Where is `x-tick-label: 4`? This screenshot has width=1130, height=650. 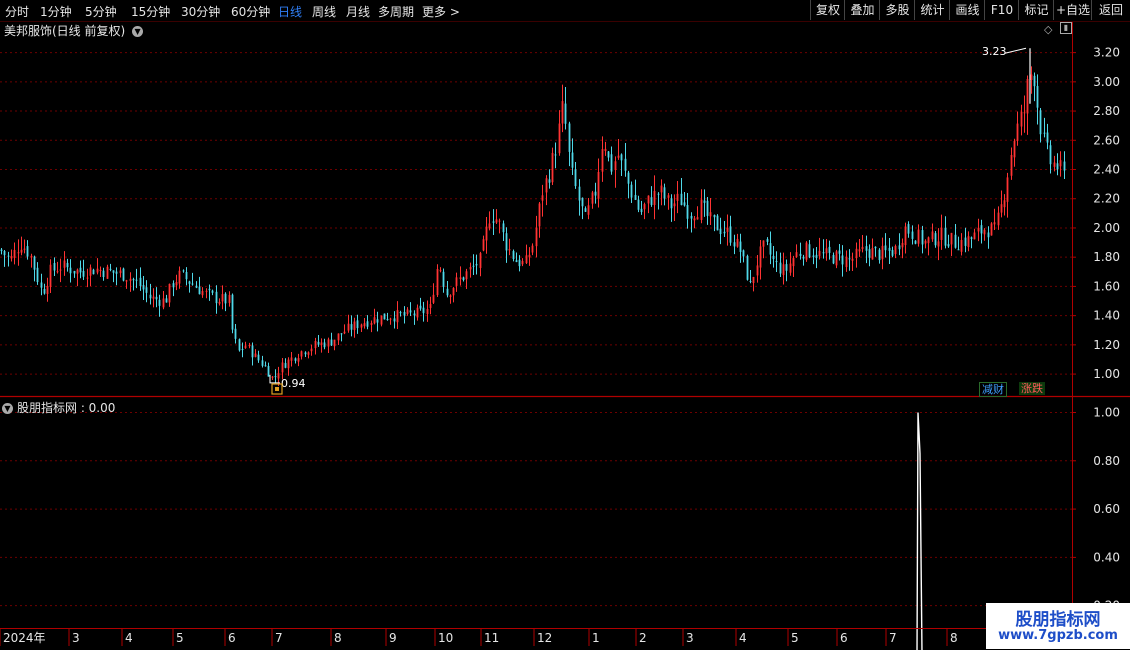 x-tick-label: 4 is located at coordinates (743, 638).